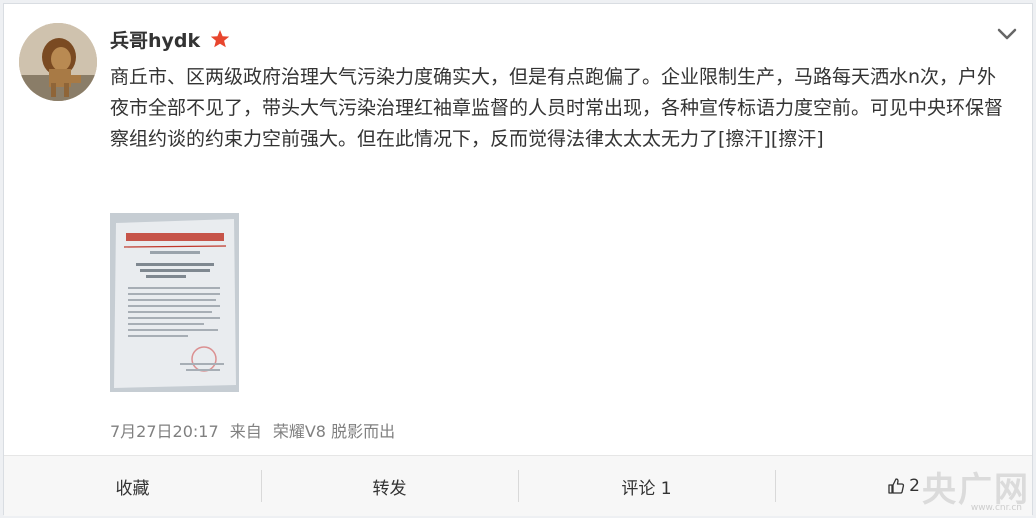 Image resolution: width=1036 pixels, height=518 pixels. What do you see at coordinates (914, 486) in the screenshot?
I see `like-count: 2` at bounding box center [914, 486].